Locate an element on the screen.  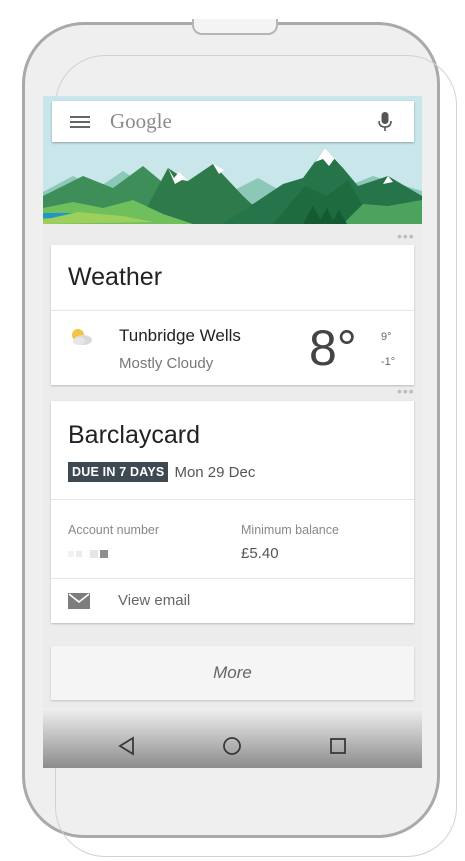
hamburger-menu-icon is located at coordinates (80, 122).